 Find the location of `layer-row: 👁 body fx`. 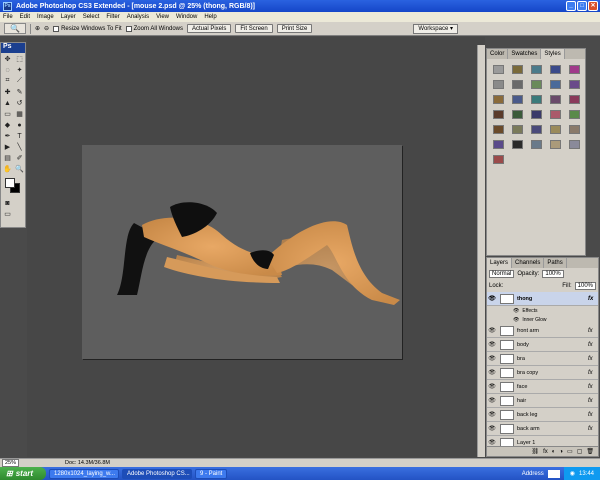

layer-row: 👁 body fx is located at coordinates (542, 345).